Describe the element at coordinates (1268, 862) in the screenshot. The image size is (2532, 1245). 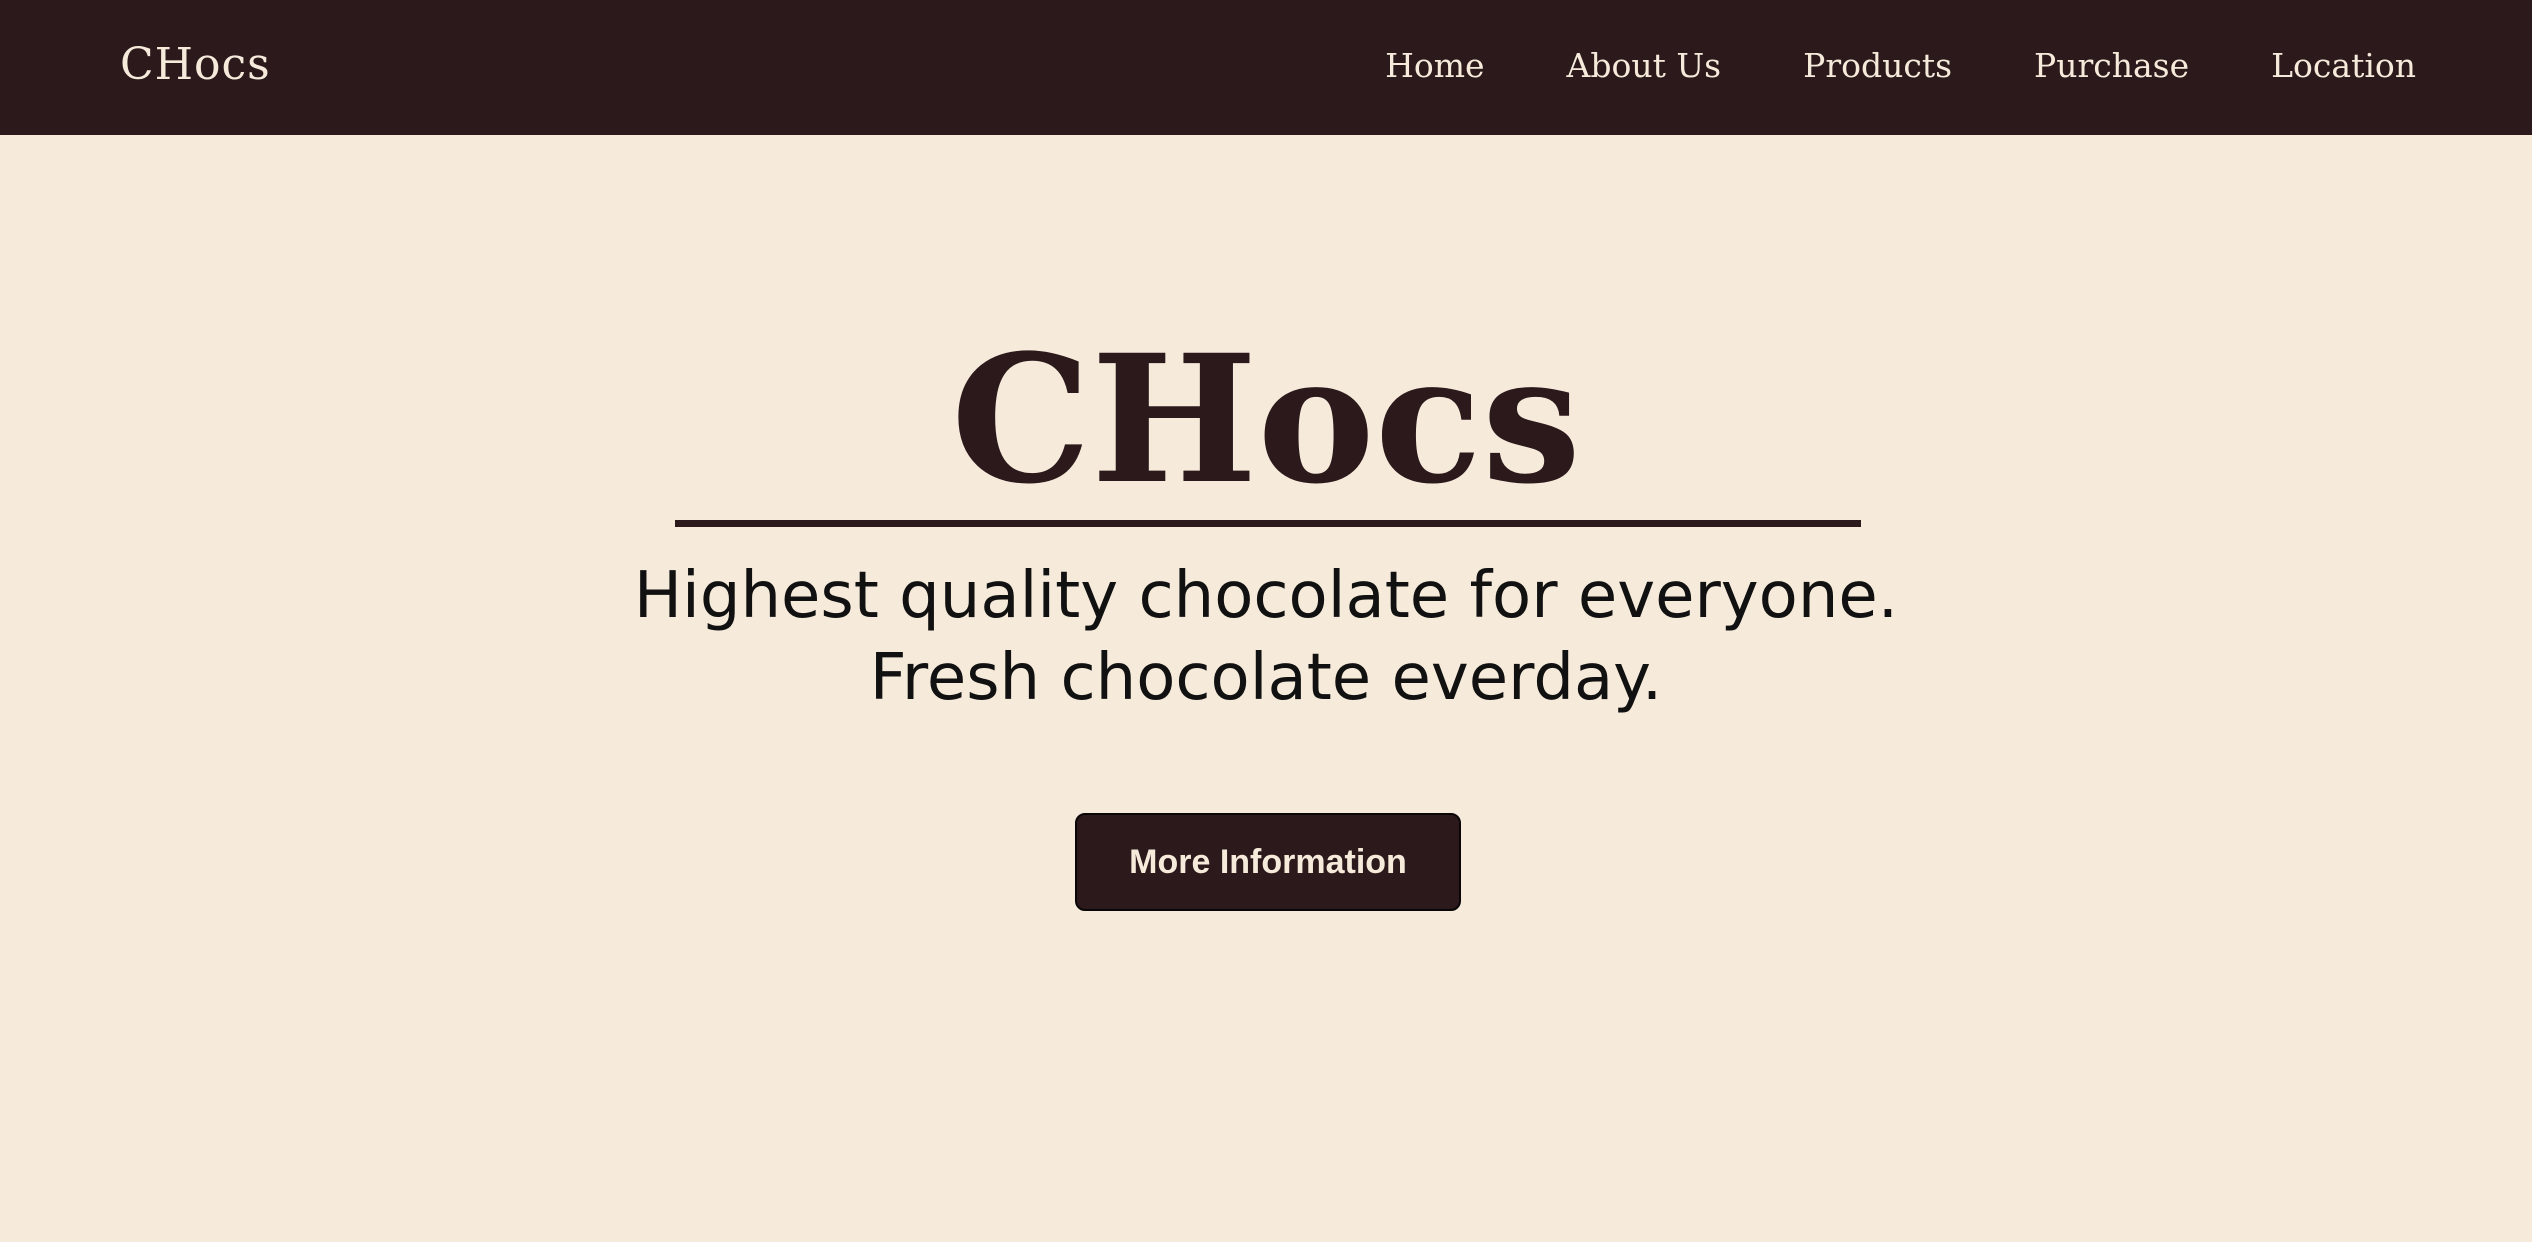
I see `more-information-button: More Information` at that location.